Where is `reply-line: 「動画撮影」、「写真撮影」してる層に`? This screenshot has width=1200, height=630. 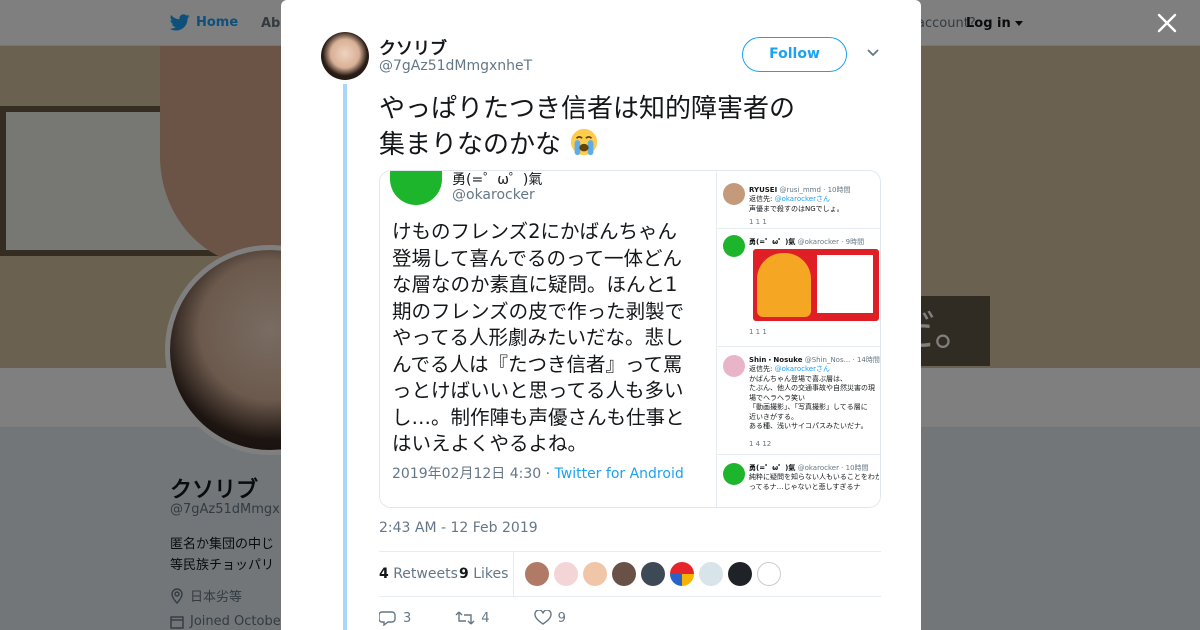
reply-line: 「動画撮影」、「写真撮影」してる層に is located at coordinates (808, 407).